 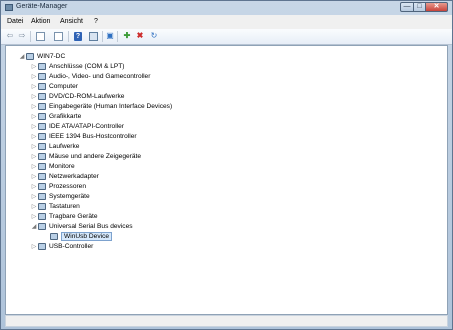 What do you see at coordinates (61, 246) in the screenshot?
I see `tree-node-usb-controller: ▷ USB-Controller` at bounding box center [61, 246].